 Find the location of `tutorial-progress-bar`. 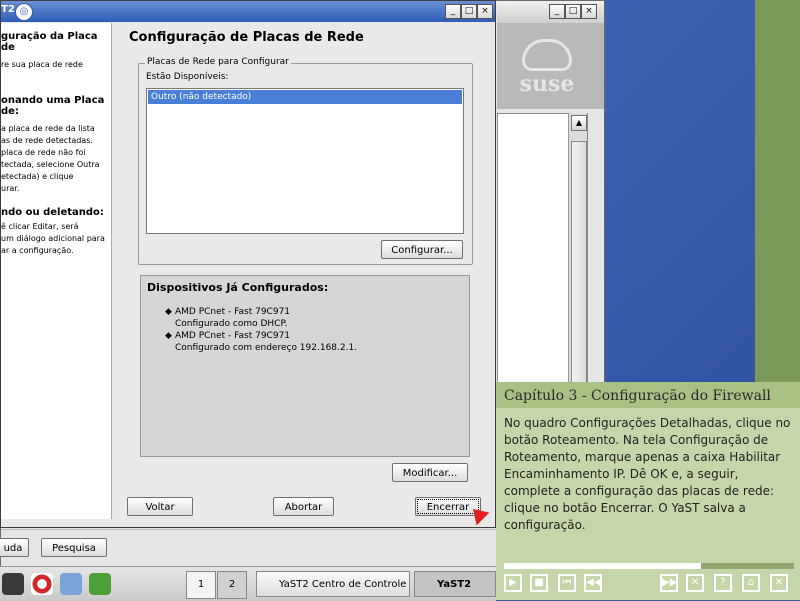

tutorial-progress-bar is located at coordinates (649, 566).